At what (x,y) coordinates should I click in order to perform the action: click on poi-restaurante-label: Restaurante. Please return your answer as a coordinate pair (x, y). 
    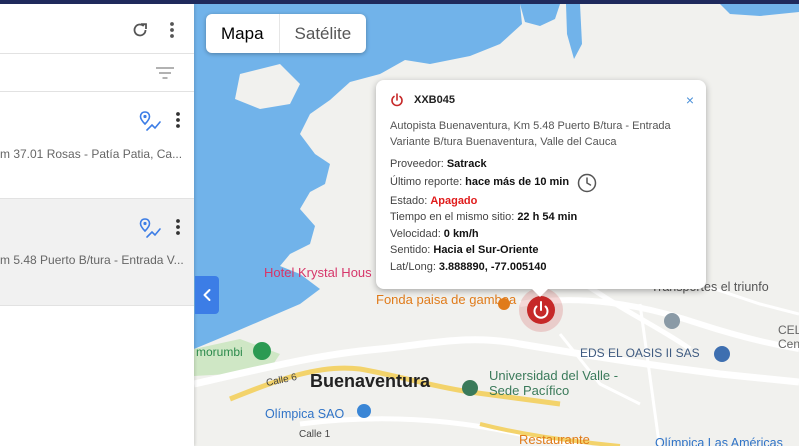
    Looking at the image, I should click on (554, 439).